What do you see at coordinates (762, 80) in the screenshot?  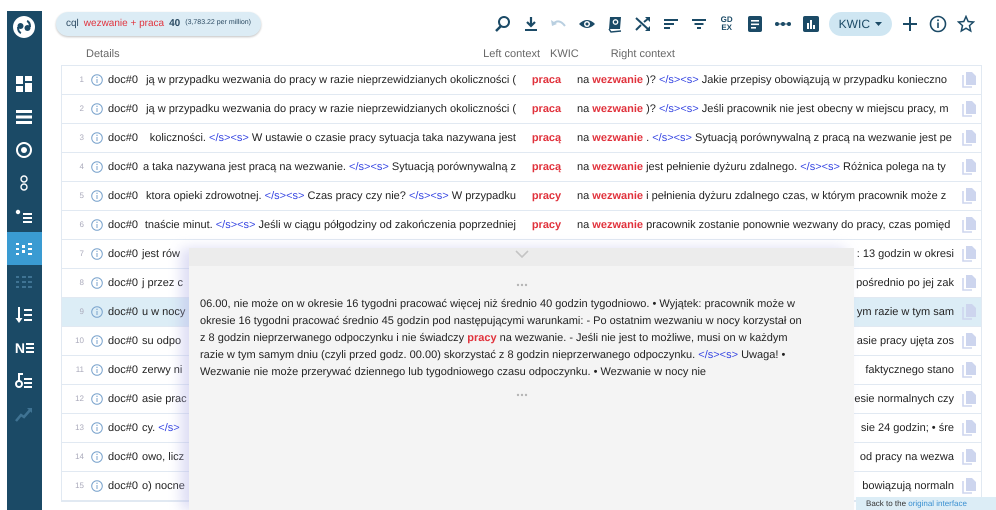 I see `right-context: na wezwanie )? </s><s> Jakie przepisy obowiązują w przypadku konieczno` at bounding box center [762, 80].